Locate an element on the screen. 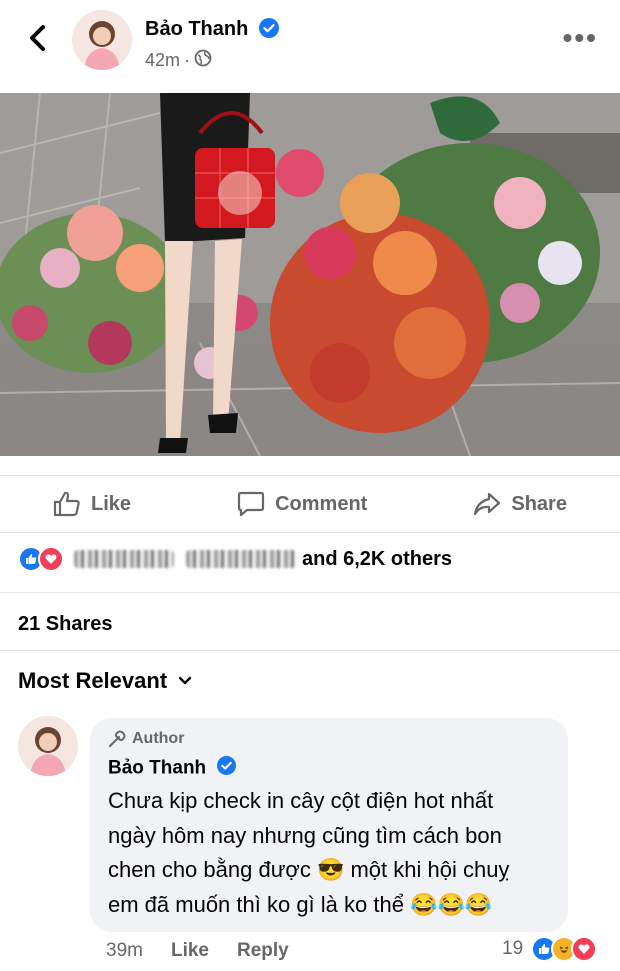 This screenshot has width=620, height=971. microphone-icon is located at coordinates (117, 738).